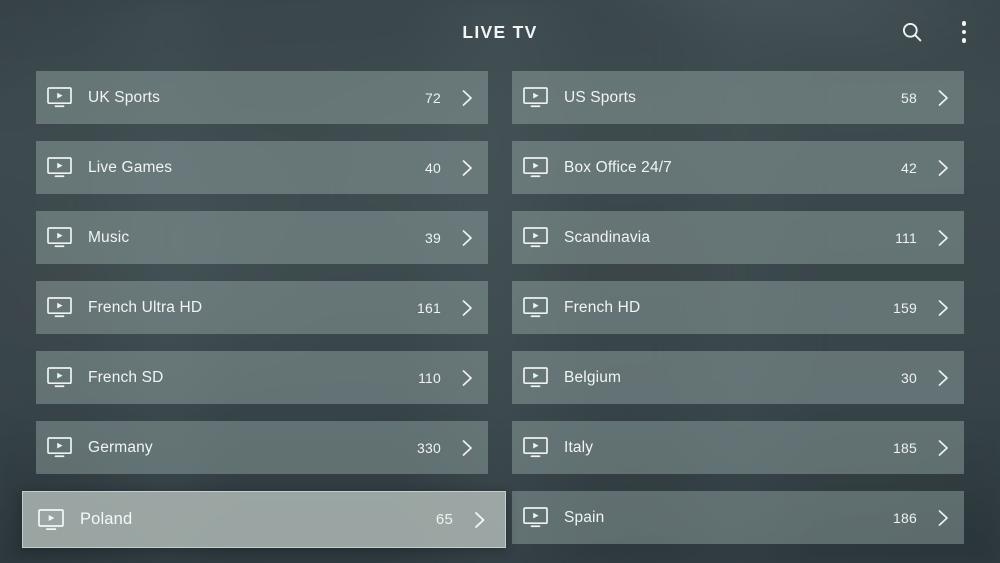 The height and width of the screenshot is (563, 1000). Describe the element at coordinates (607, 237) in the screenshot. I see `category-label: Scandinavia` at that location.